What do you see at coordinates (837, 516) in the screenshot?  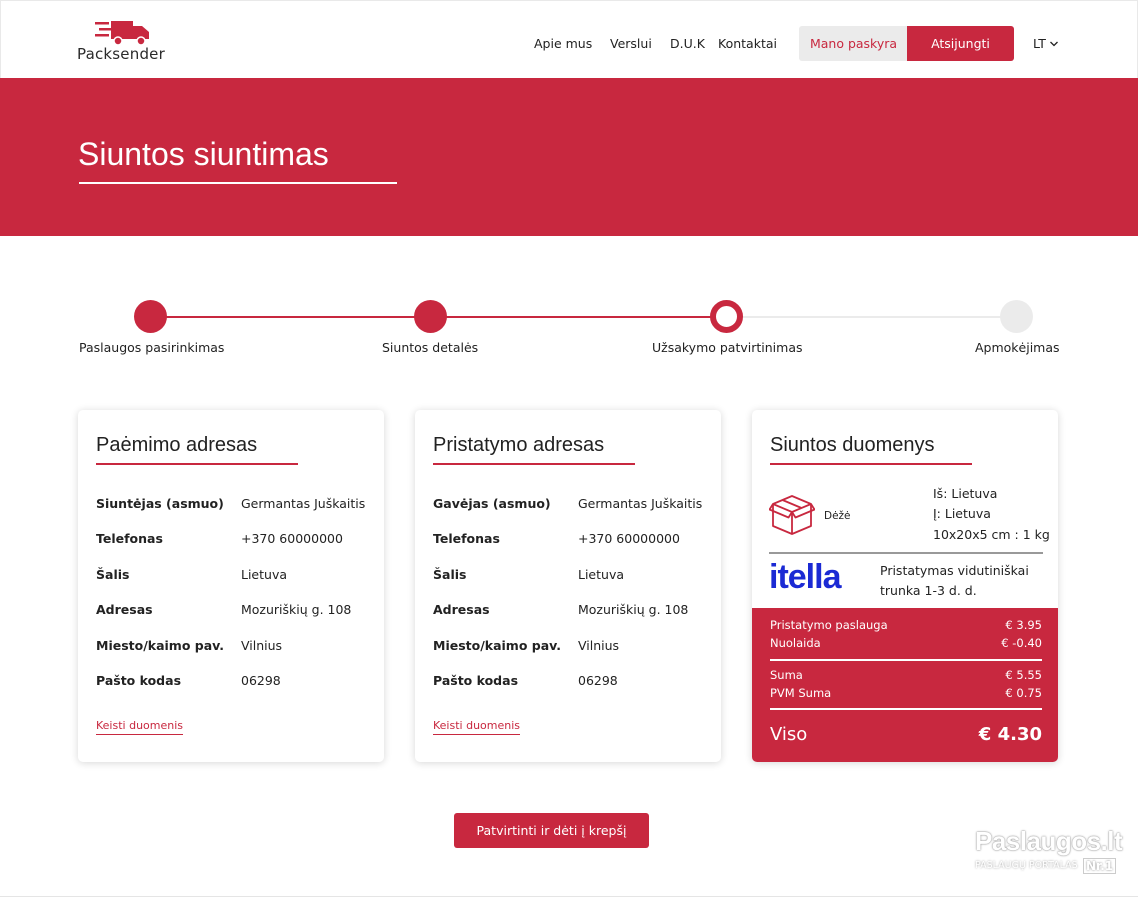 I see `package-type: Dėžė` at bounding box center [837, 516].